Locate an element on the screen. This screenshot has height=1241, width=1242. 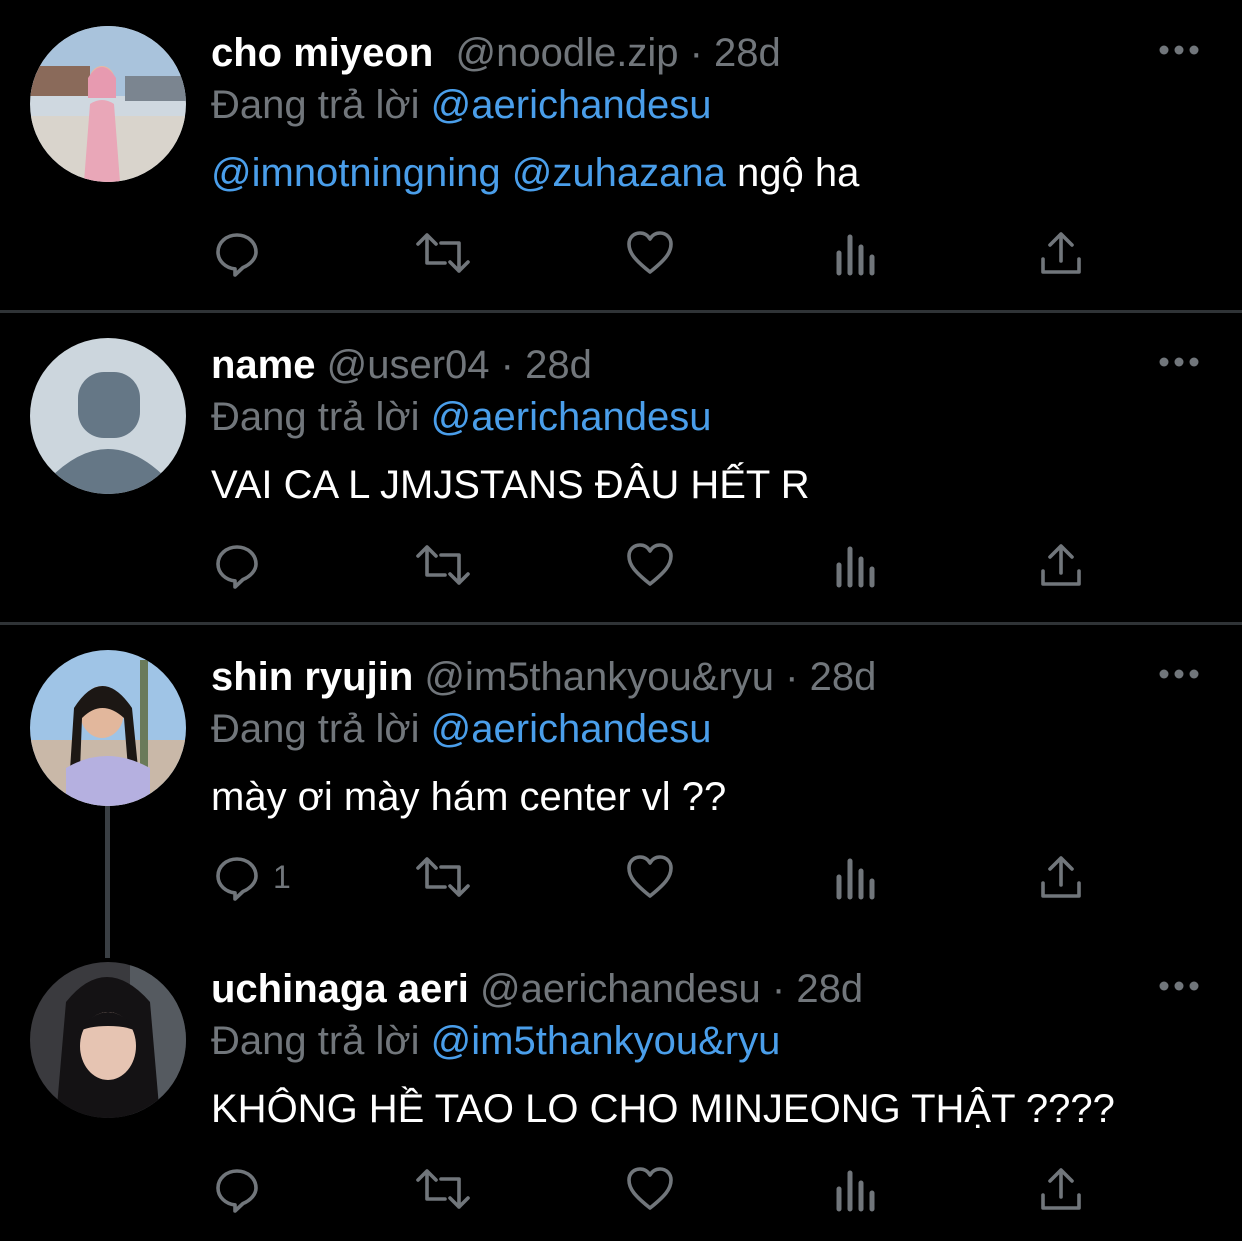
replying-to: Đang trả lời @im5thankyou&ryu is located at coordinates (495, 1041).